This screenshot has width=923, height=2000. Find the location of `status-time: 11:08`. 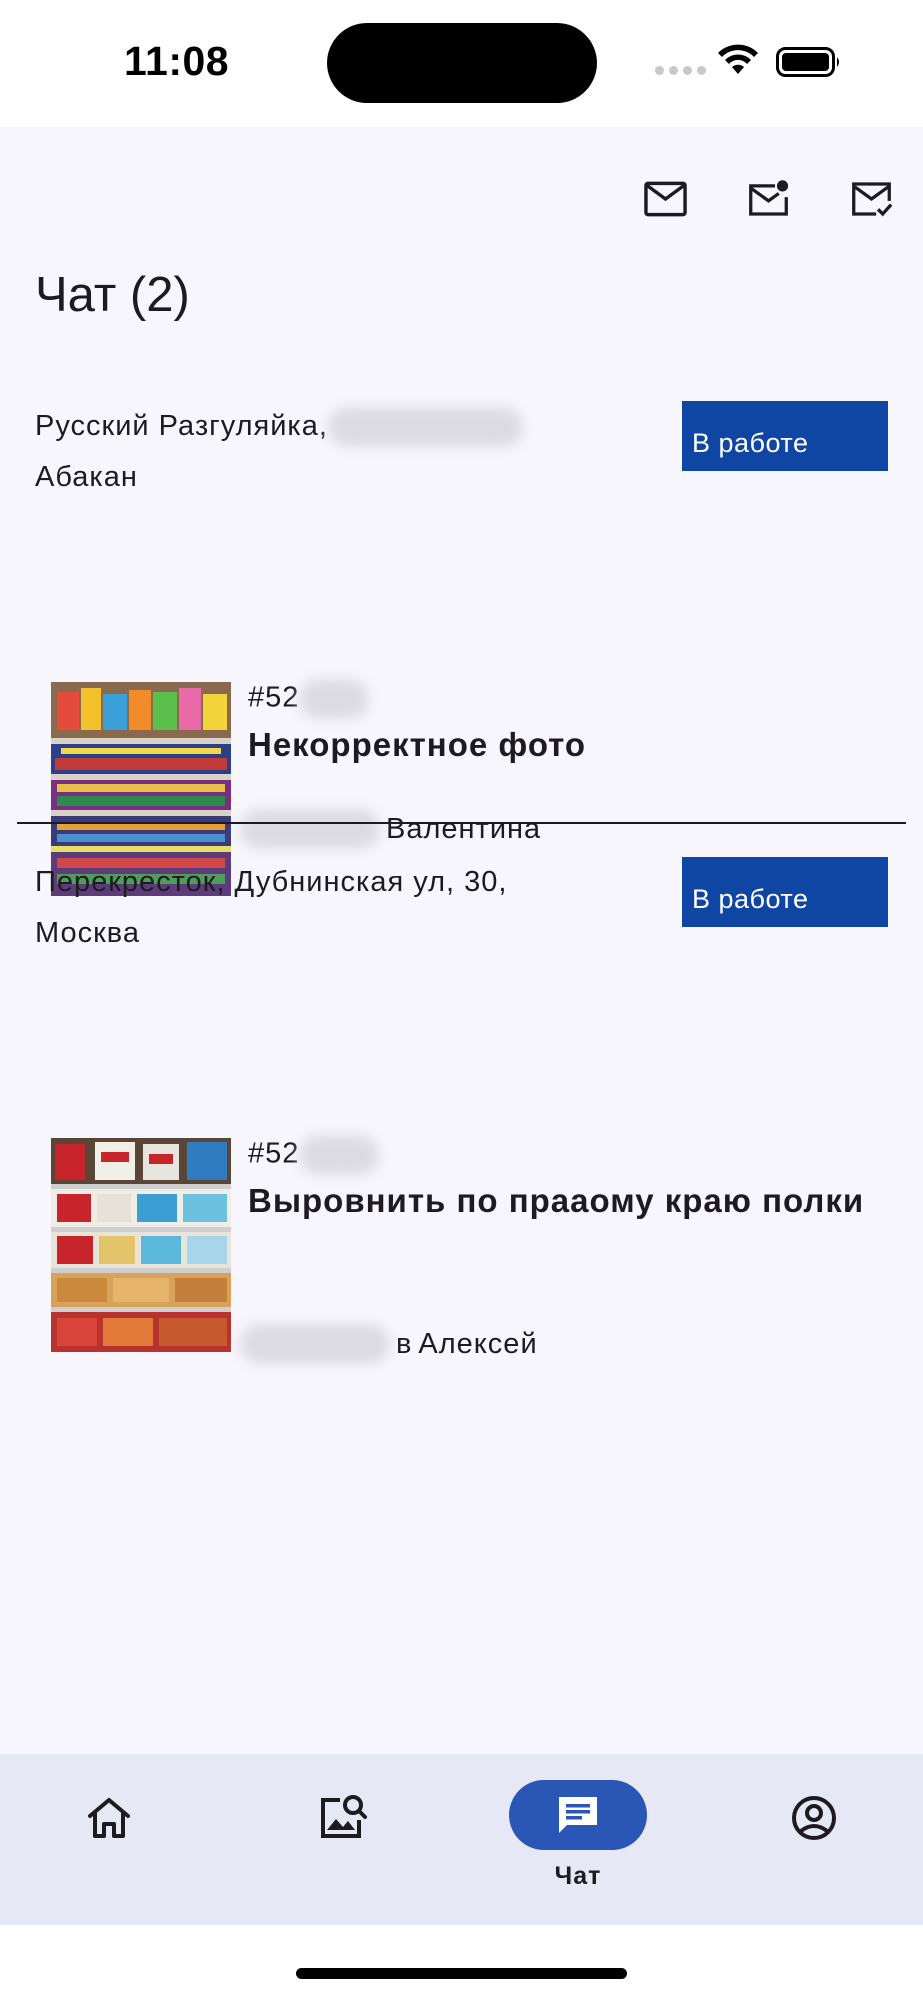

status-time: 11:08 is located at coordinates (177, 61).